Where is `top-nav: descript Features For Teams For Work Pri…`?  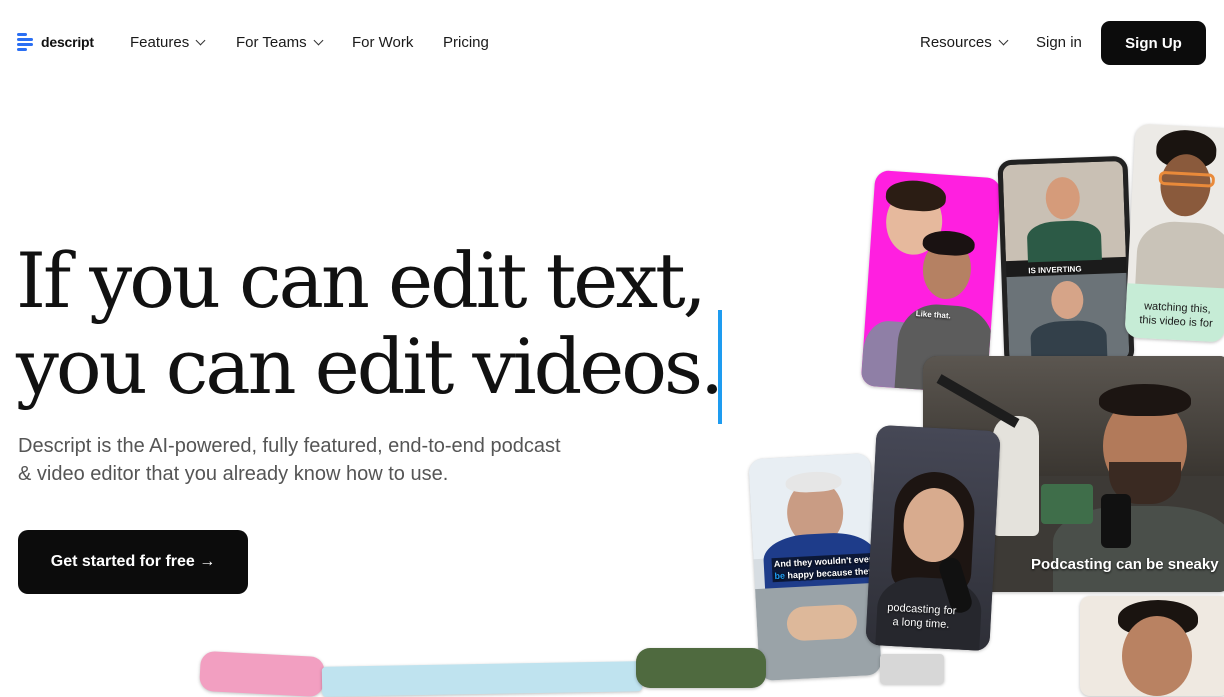
top-nav: descript Features For Teams For Work Pri… is located at coordinates (612, 43).